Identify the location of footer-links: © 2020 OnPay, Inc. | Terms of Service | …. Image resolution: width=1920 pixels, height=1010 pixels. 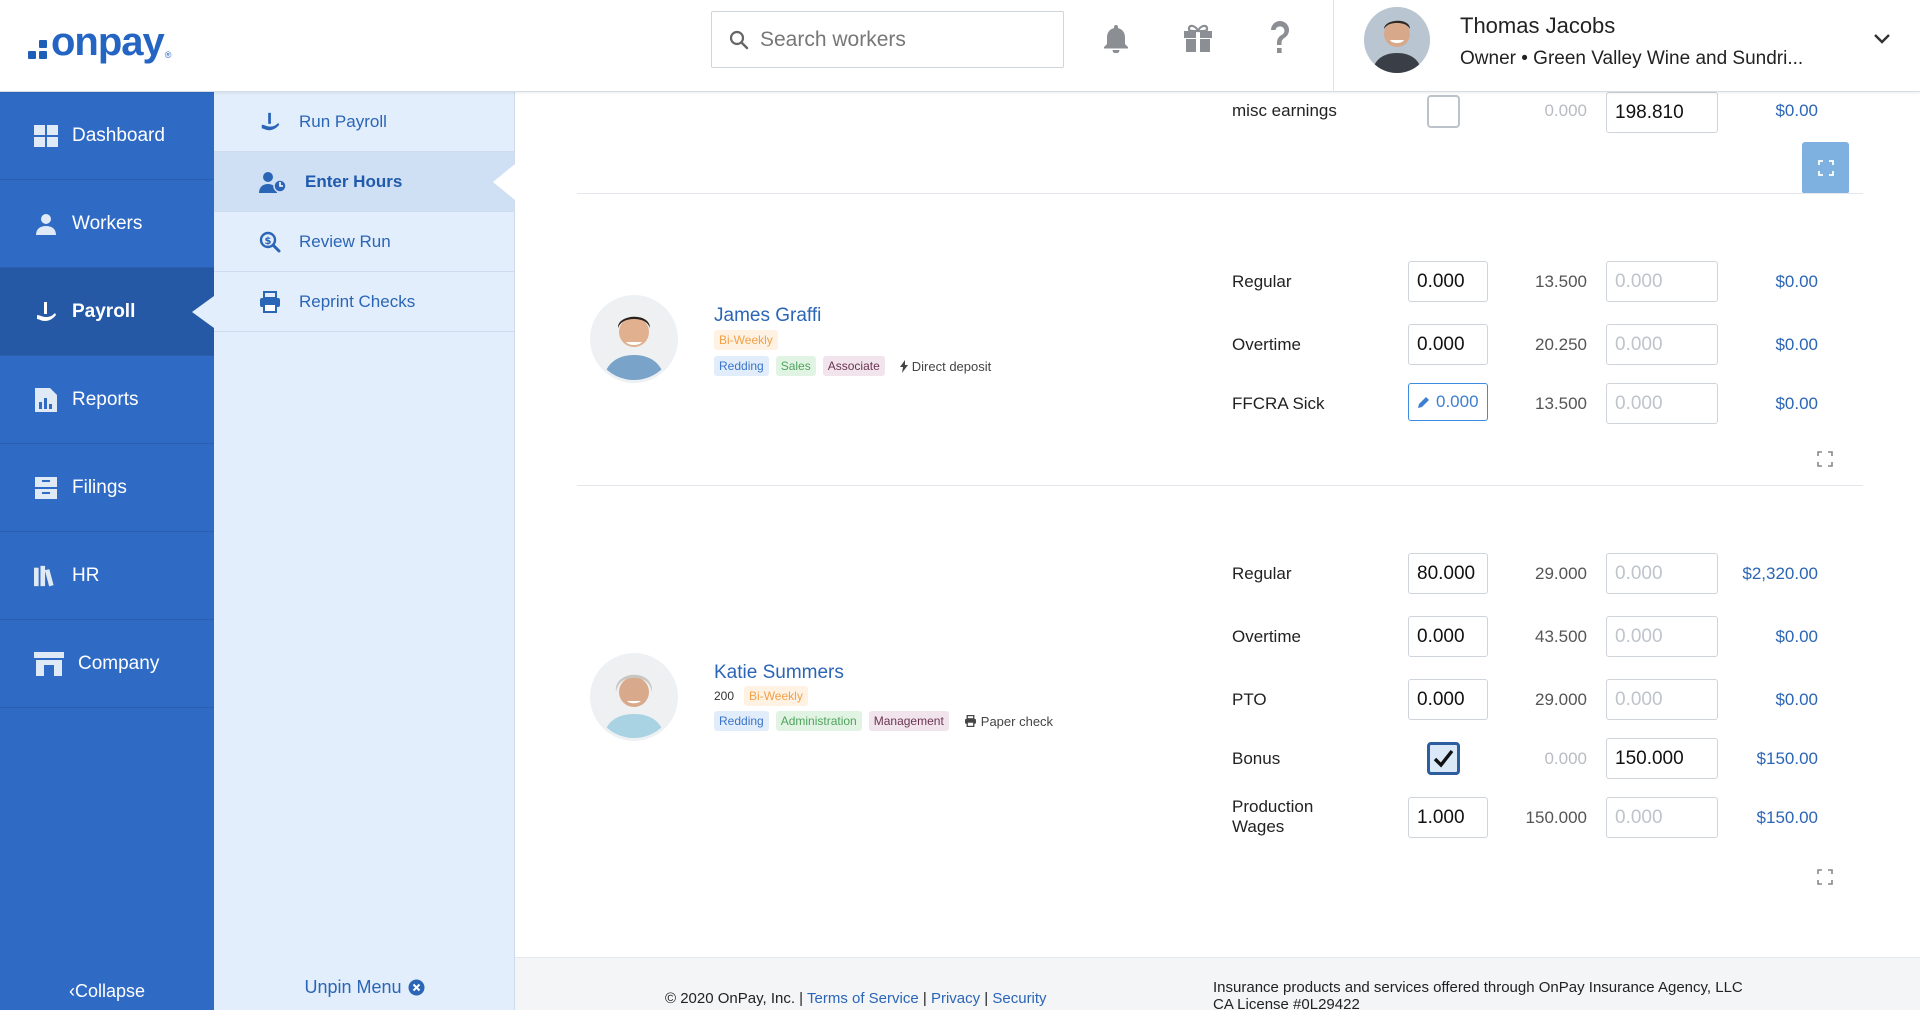
(856, 998).